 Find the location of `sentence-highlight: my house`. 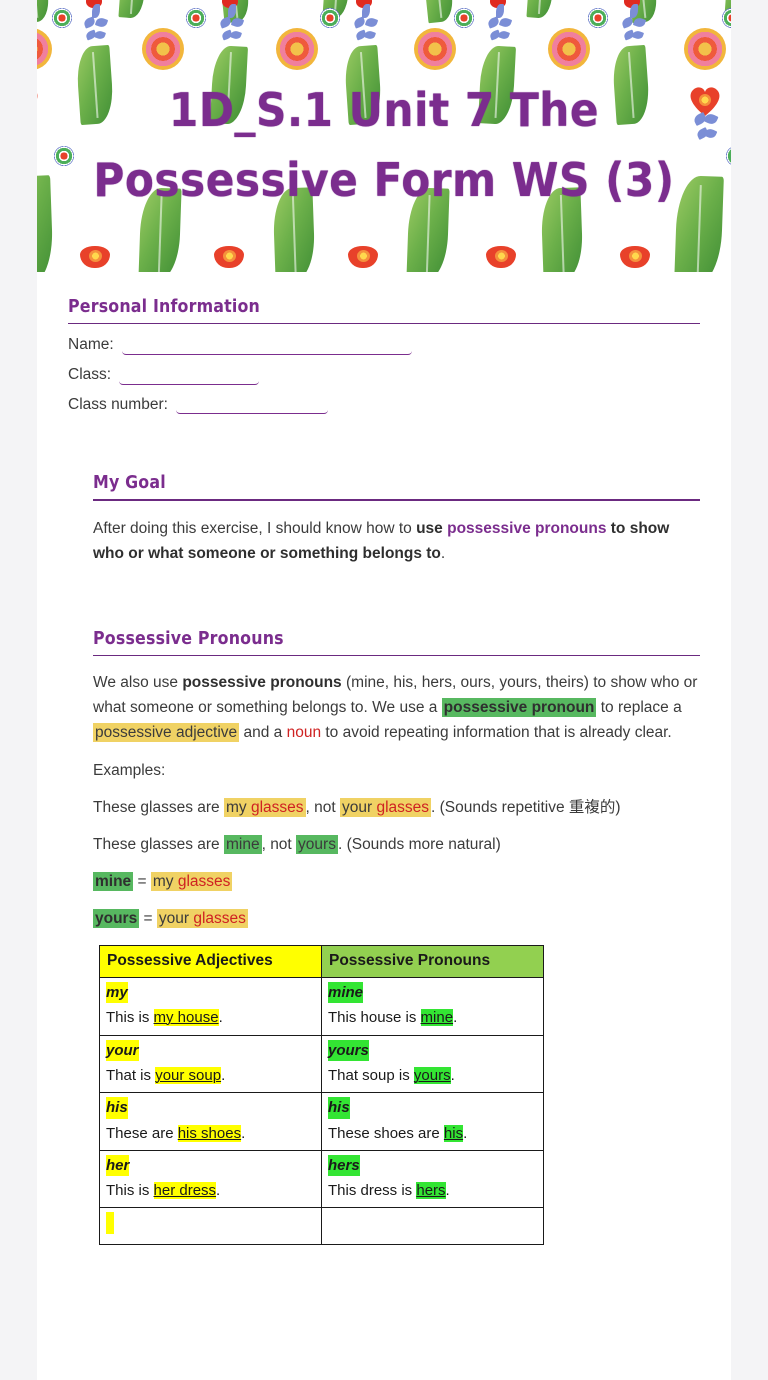

sentence-highlight: my house is located at coordinates (186, 1018).